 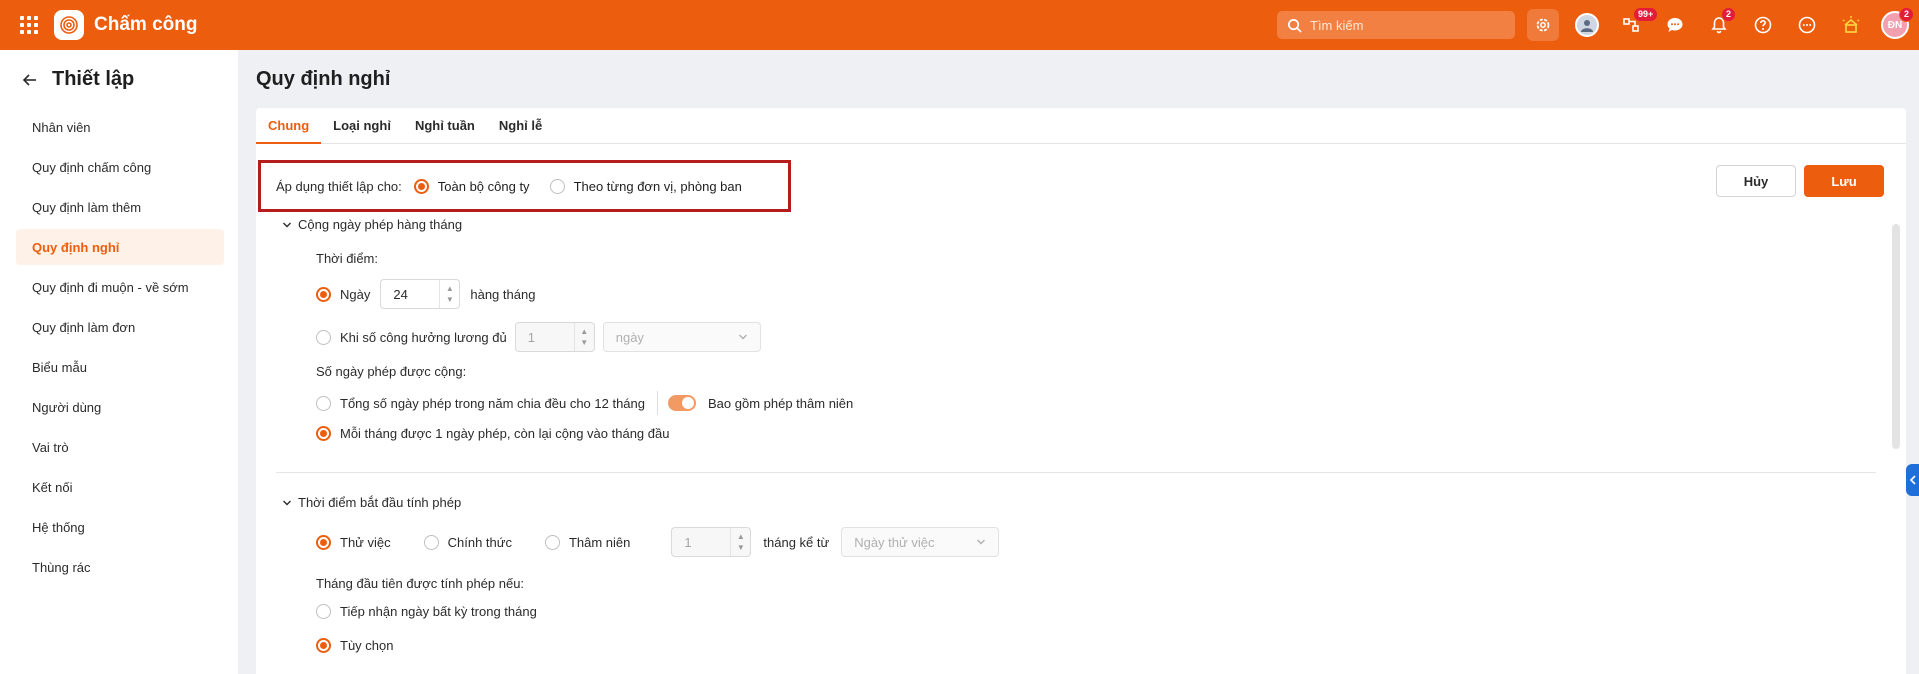 I want to click on app-title: Chấm công, so click(x=146, y=24).